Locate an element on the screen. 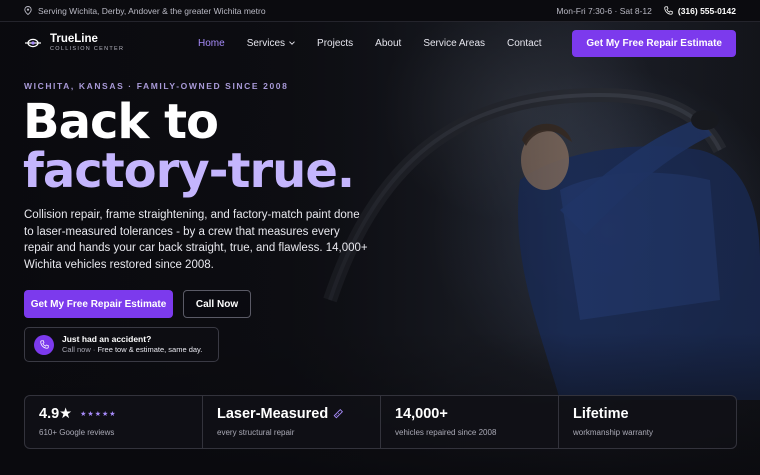 The width and height of the screenshot is (760, 475). nav-item-services: Services is located at coordinates (271, 43).